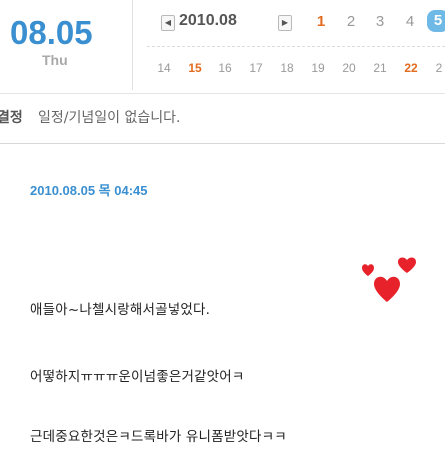 This screenshot has height=460, width=445. Describe the element at coordinates (11, 118) in the screenshot. I see `notice-label: 결정` at that location.